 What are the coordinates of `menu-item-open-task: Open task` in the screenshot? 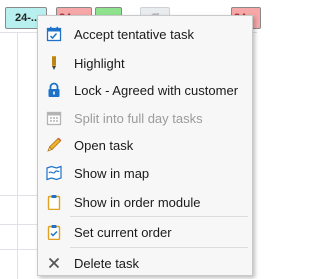 It's located at (145, 145).